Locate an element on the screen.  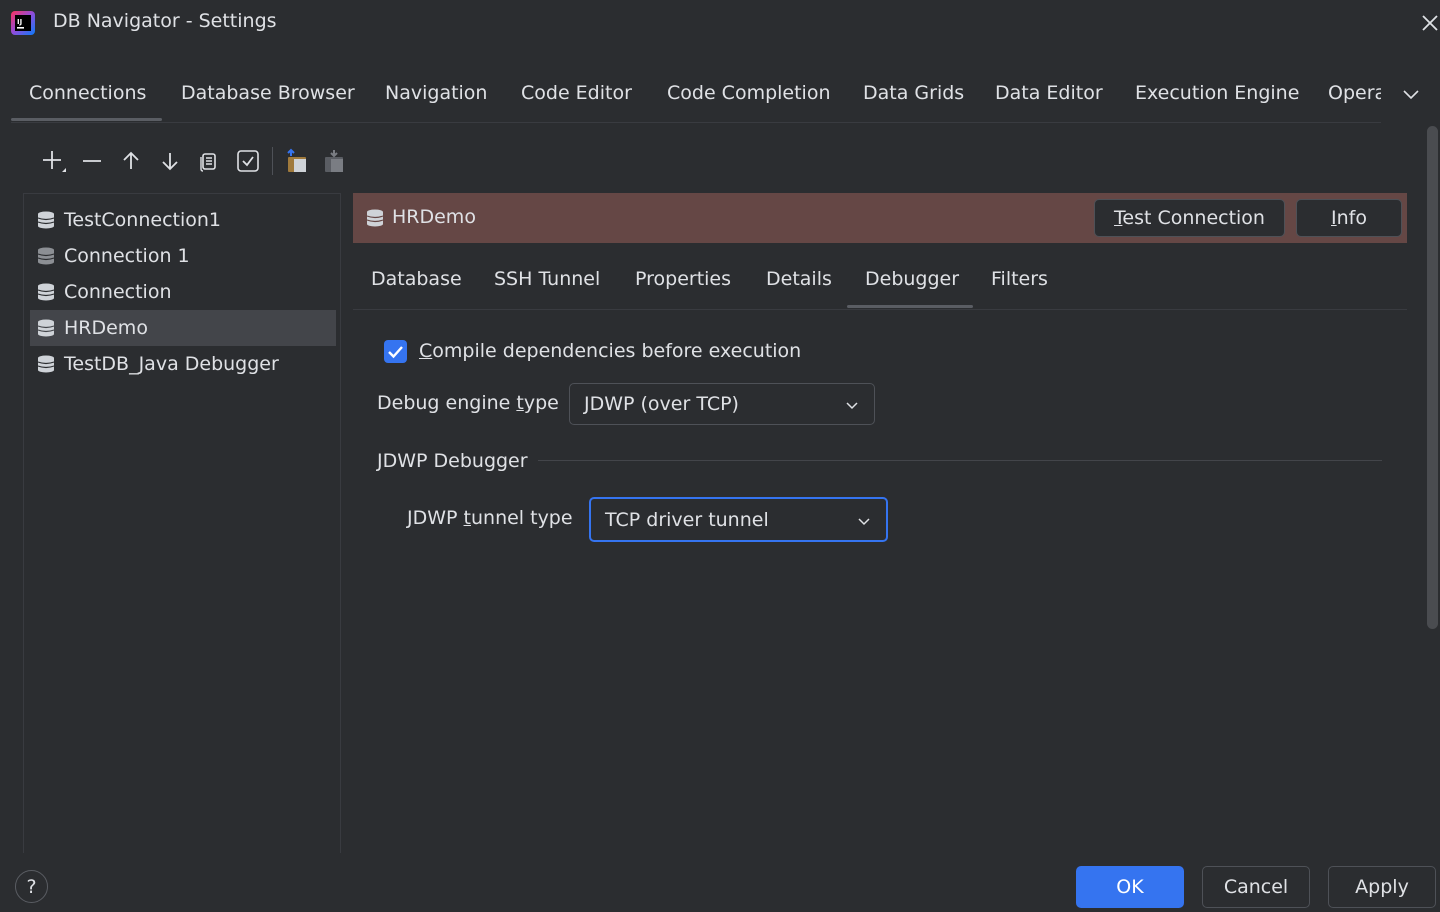
jdwp-tunnel-type-label: JDWP tunnel type is located at coordinates (490, 518).